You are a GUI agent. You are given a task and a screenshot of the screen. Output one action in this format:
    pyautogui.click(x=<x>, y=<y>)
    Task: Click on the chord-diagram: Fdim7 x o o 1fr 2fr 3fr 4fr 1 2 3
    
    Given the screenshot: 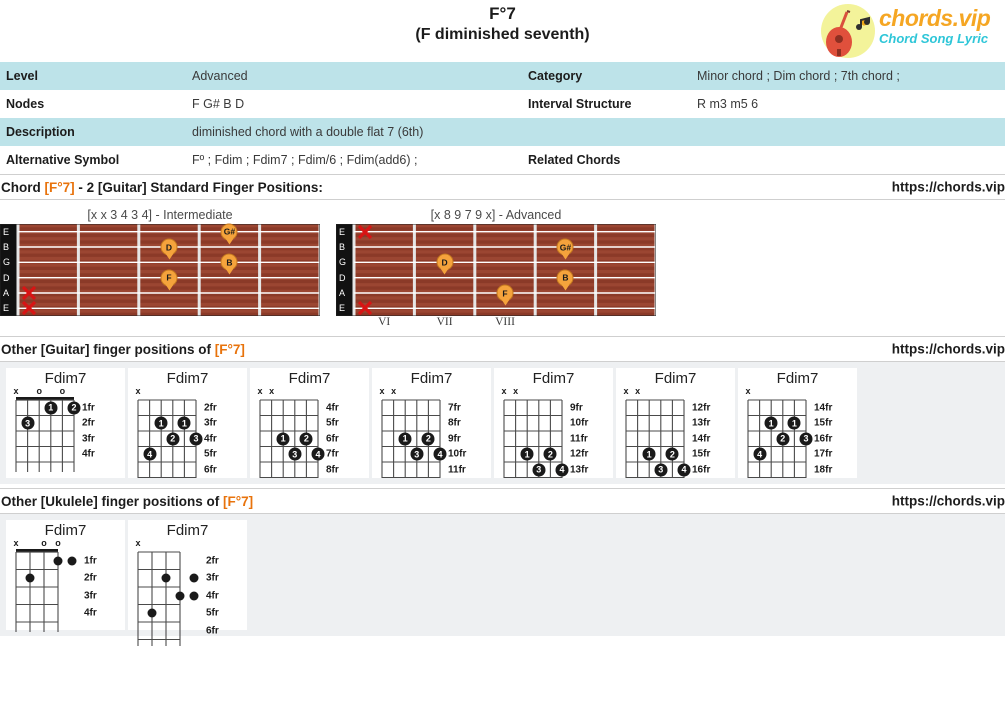 What is the action you would take?
    pyautogui.click(x=65, y=423)
    